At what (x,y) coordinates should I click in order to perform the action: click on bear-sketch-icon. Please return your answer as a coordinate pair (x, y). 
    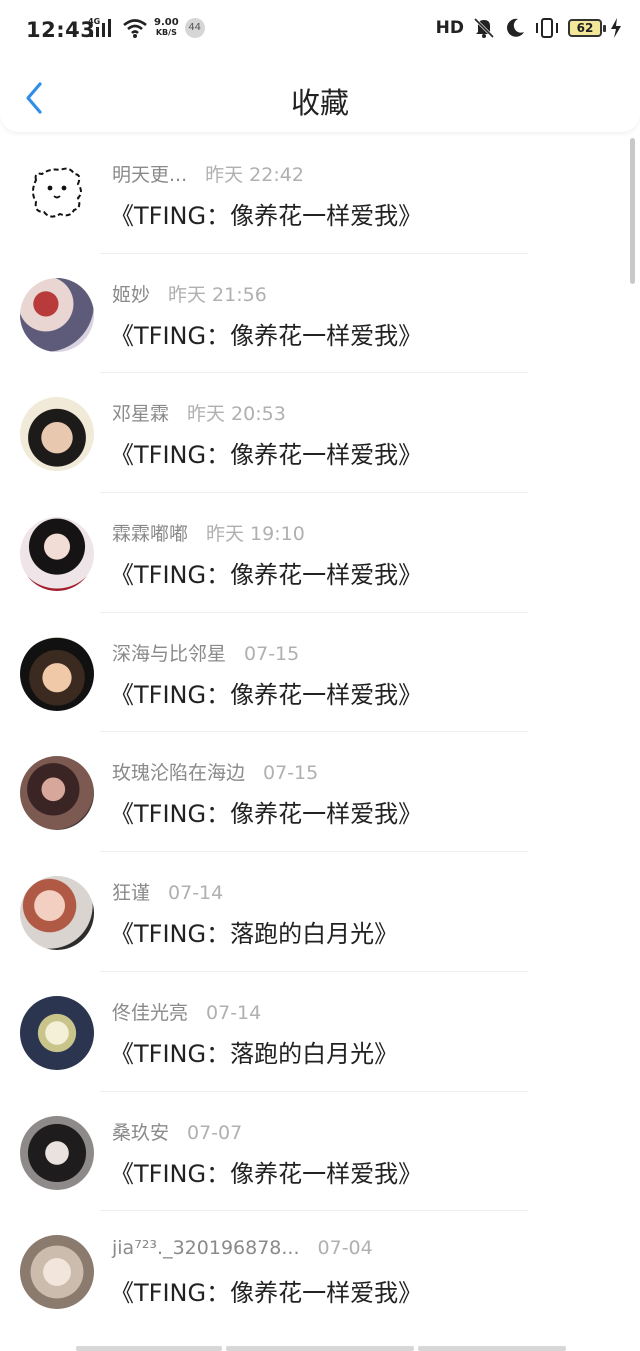
    Looking at the image, I should click on (57, 192).